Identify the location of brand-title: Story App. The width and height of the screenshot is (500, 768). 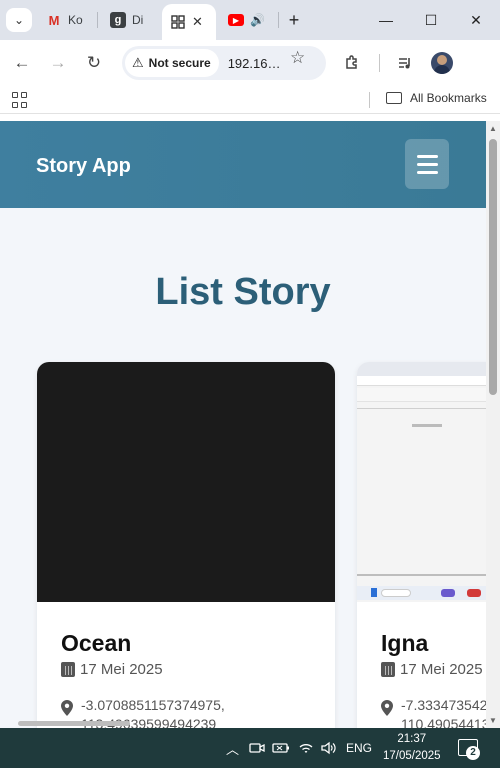
(83, 166).